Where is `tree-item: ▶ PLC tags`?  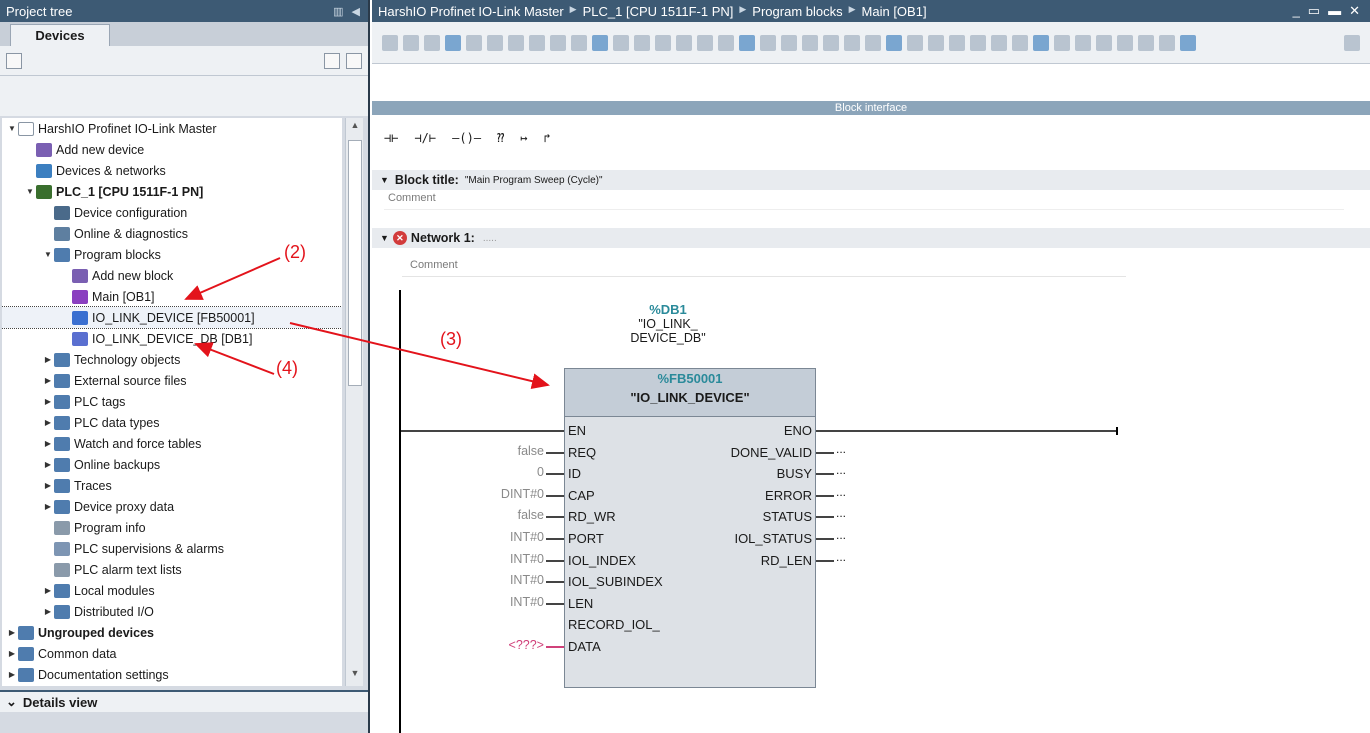
tree-item: ▶ PLC tags is located at coordinates (172, 401).